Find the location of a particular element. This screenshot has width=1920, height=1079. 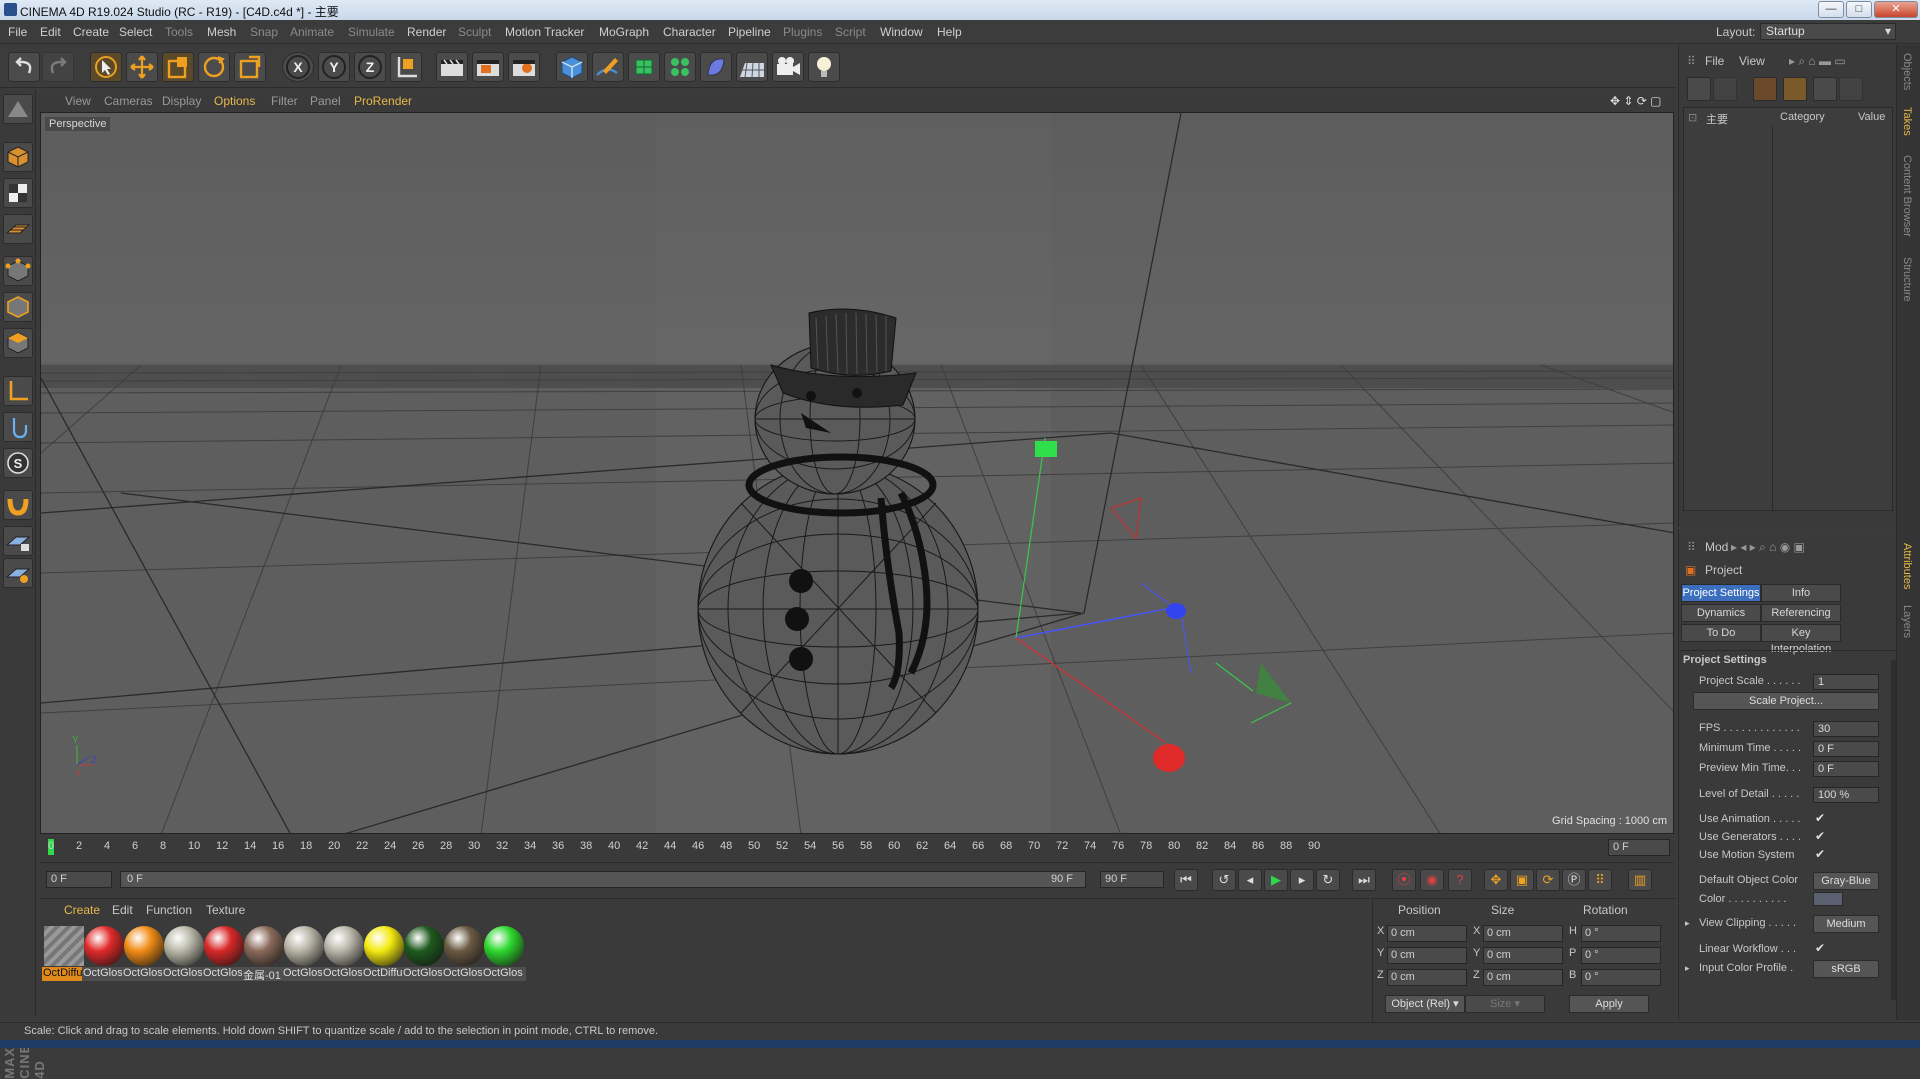

key-position-icon: ✥ is located at coordinates (1496, 880).